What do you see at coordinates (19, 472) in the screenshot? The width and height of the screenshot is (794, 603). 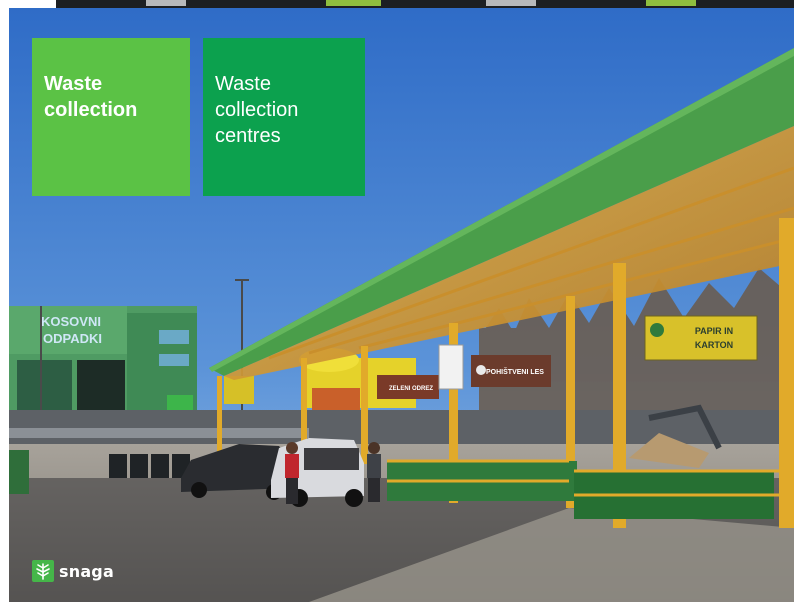 I see `green-bin-left` at bounding box center [19, 472].